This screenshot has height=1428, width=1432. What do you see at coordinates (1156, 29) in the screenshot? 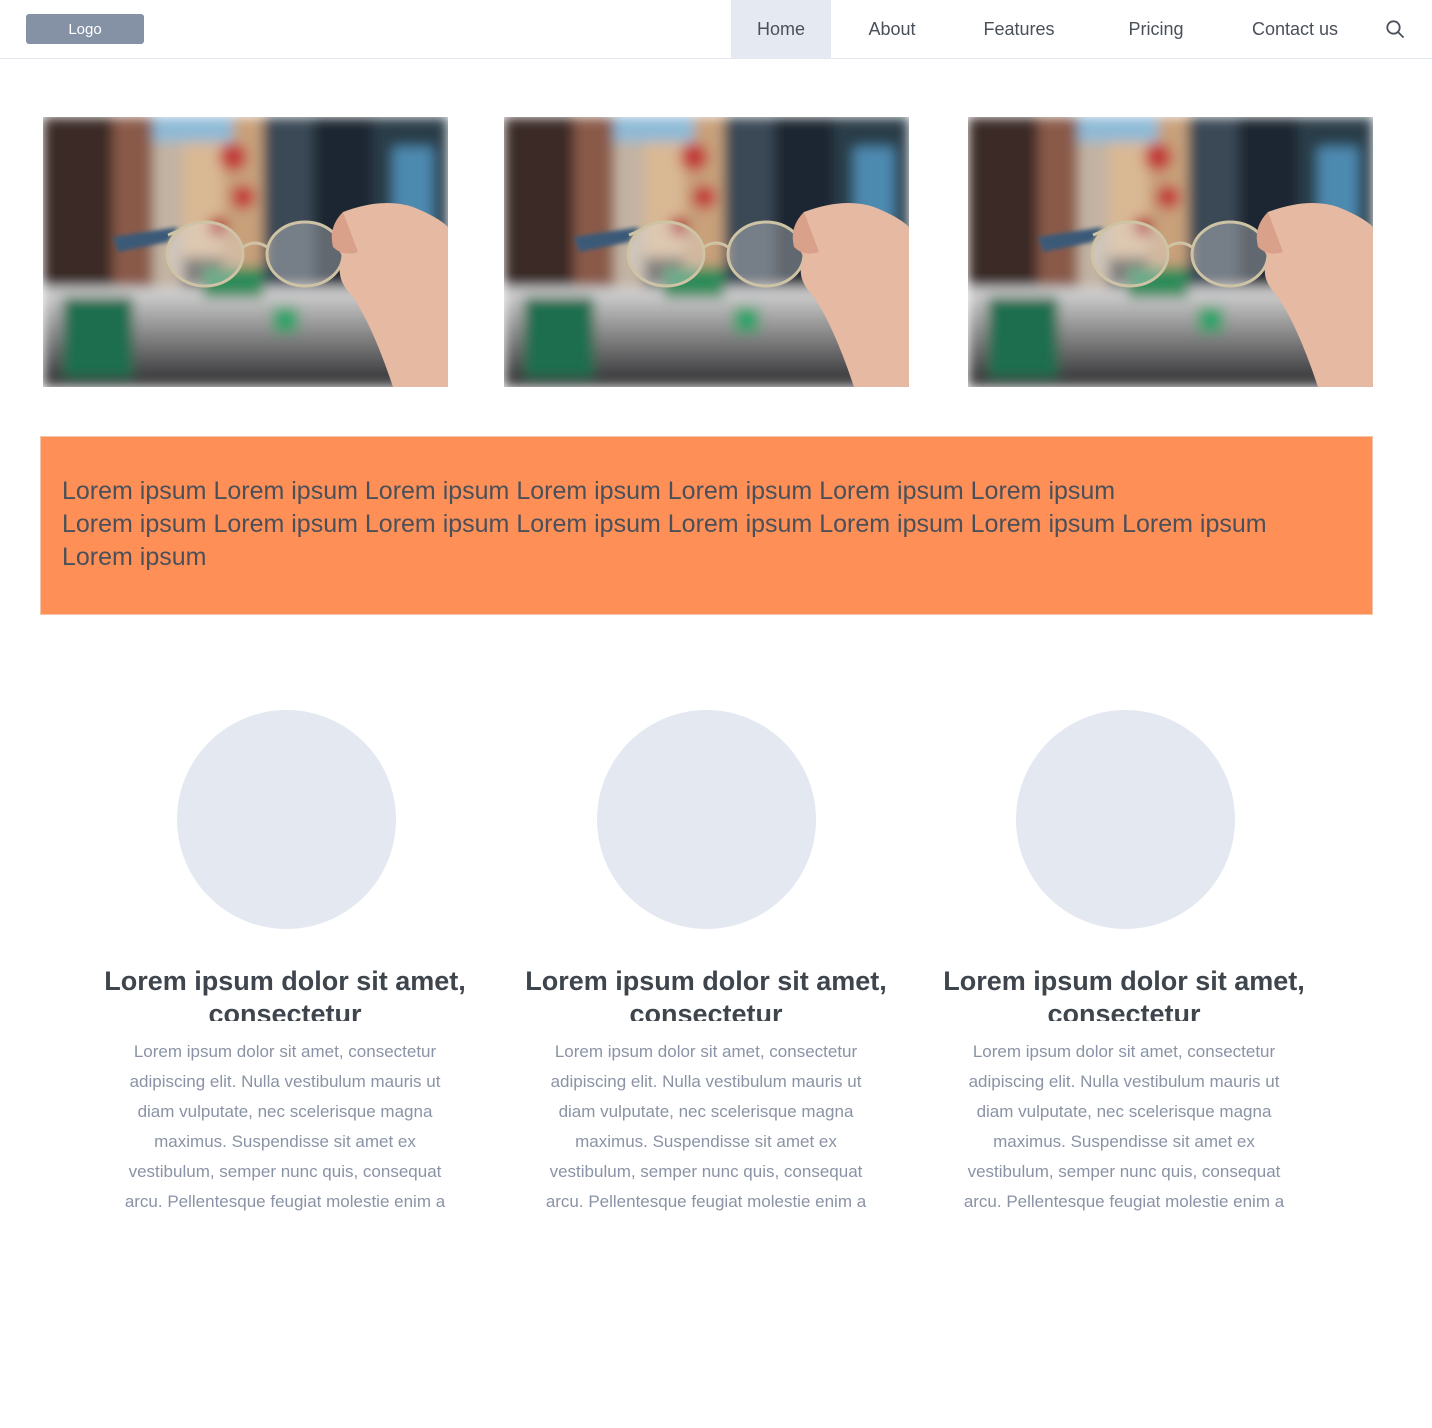
I see `nav-pricing: Pricing` at bounding box center [1156, 29].